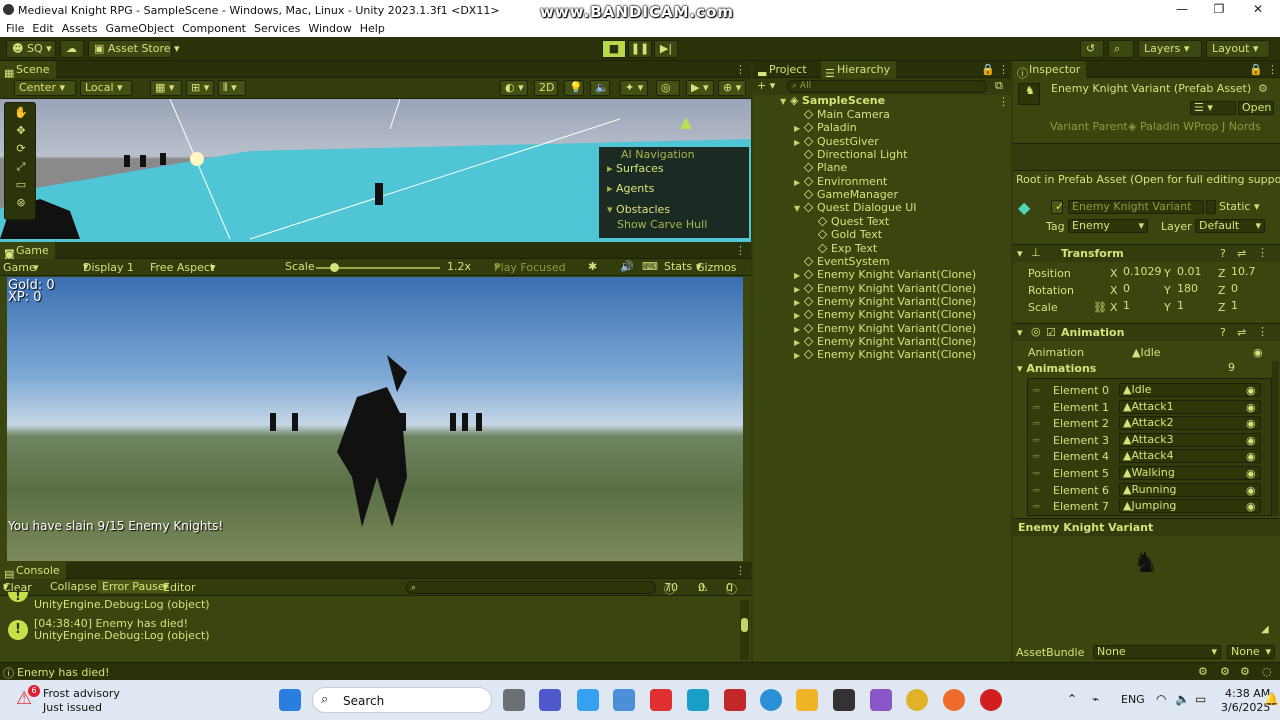  What do you see at coordinates (1146, 332) in the screenshot?
I see `animation-header: ▾ ◎ ☑ Animation ? ⇌ ⋮` at bounding box center [1146, 332].